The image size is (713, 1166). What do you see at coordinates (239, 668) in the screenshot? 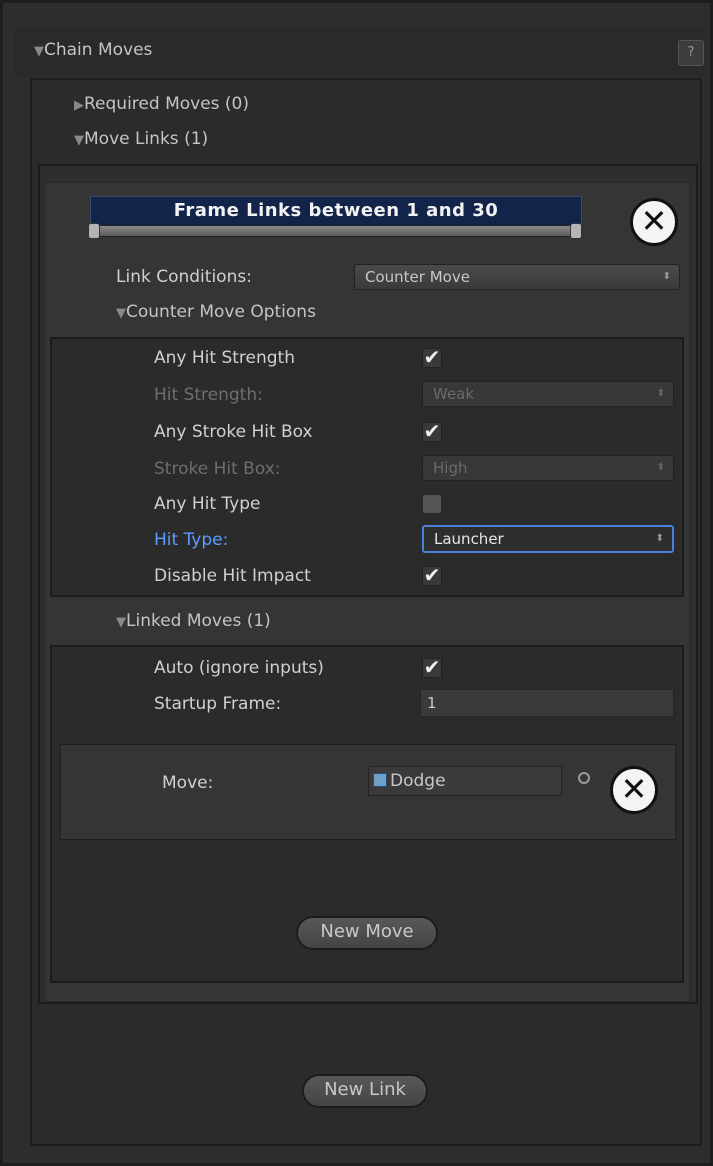
I see `auto-ignore-inputs-label: Auto (ignore inputs)` at bounding box center [239, 668].